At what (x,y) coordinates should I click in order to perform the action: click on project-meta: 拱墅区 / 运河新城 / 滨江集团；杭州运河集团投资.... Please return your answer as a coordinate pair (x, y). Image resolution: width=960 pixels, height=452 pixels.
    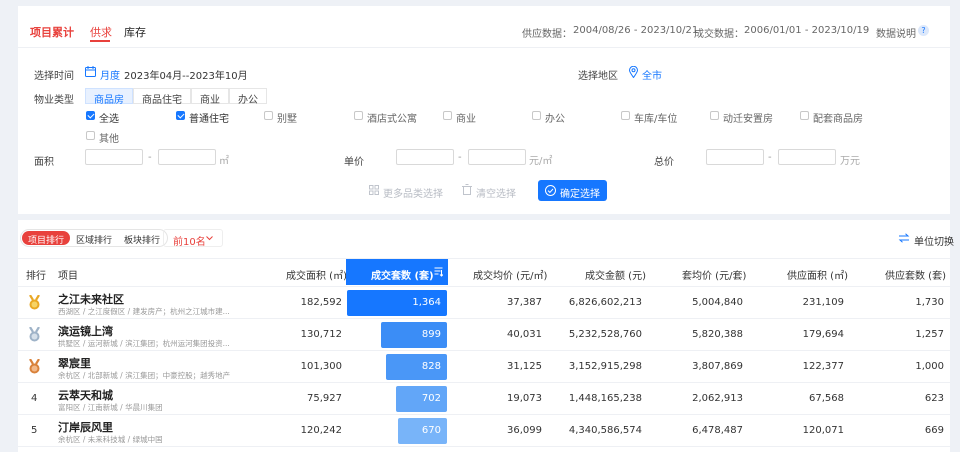
    Looking at the image, I should click on (144, 343).